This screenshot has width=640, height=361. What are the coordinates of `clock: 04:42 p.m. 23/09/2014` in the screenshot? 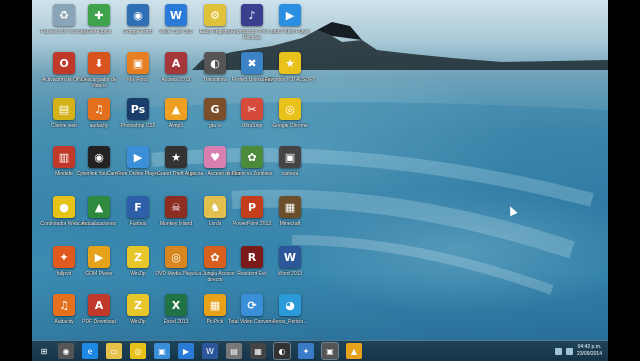 It's located at (589, 351).